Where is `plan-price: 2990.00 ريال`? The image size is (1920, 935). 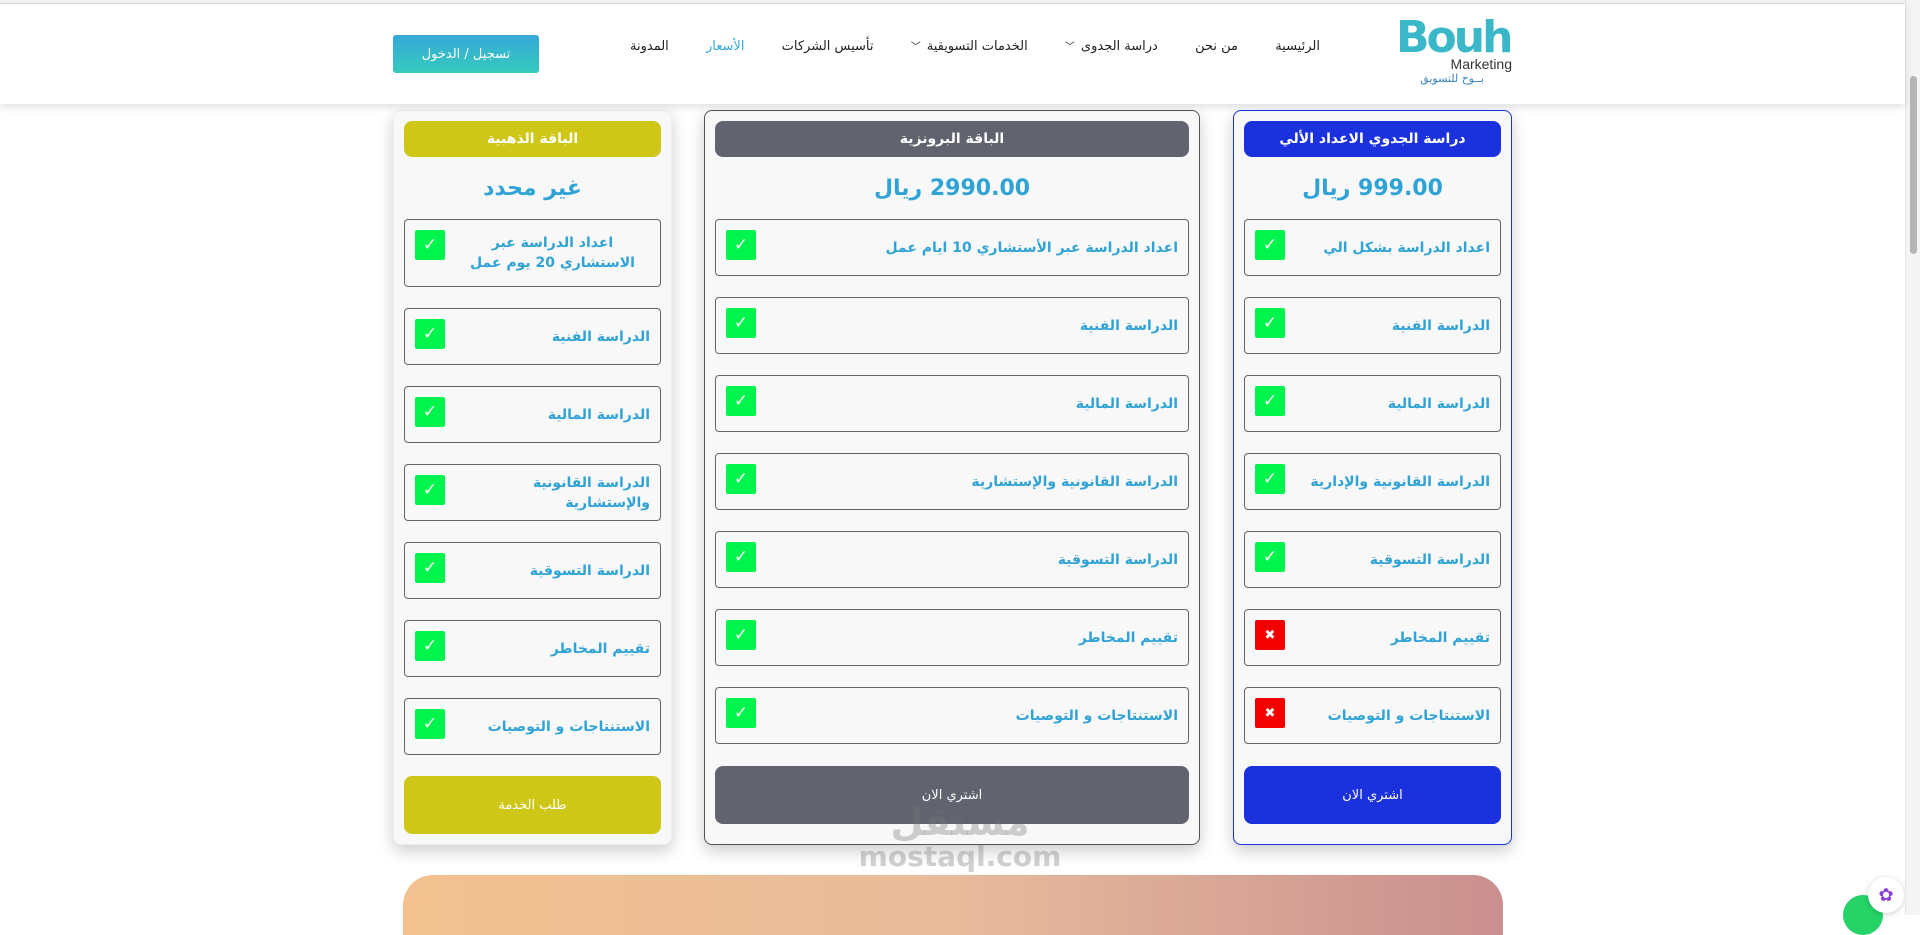 plan-price: 2990.00 ريال is located at coordinates (952, 188).